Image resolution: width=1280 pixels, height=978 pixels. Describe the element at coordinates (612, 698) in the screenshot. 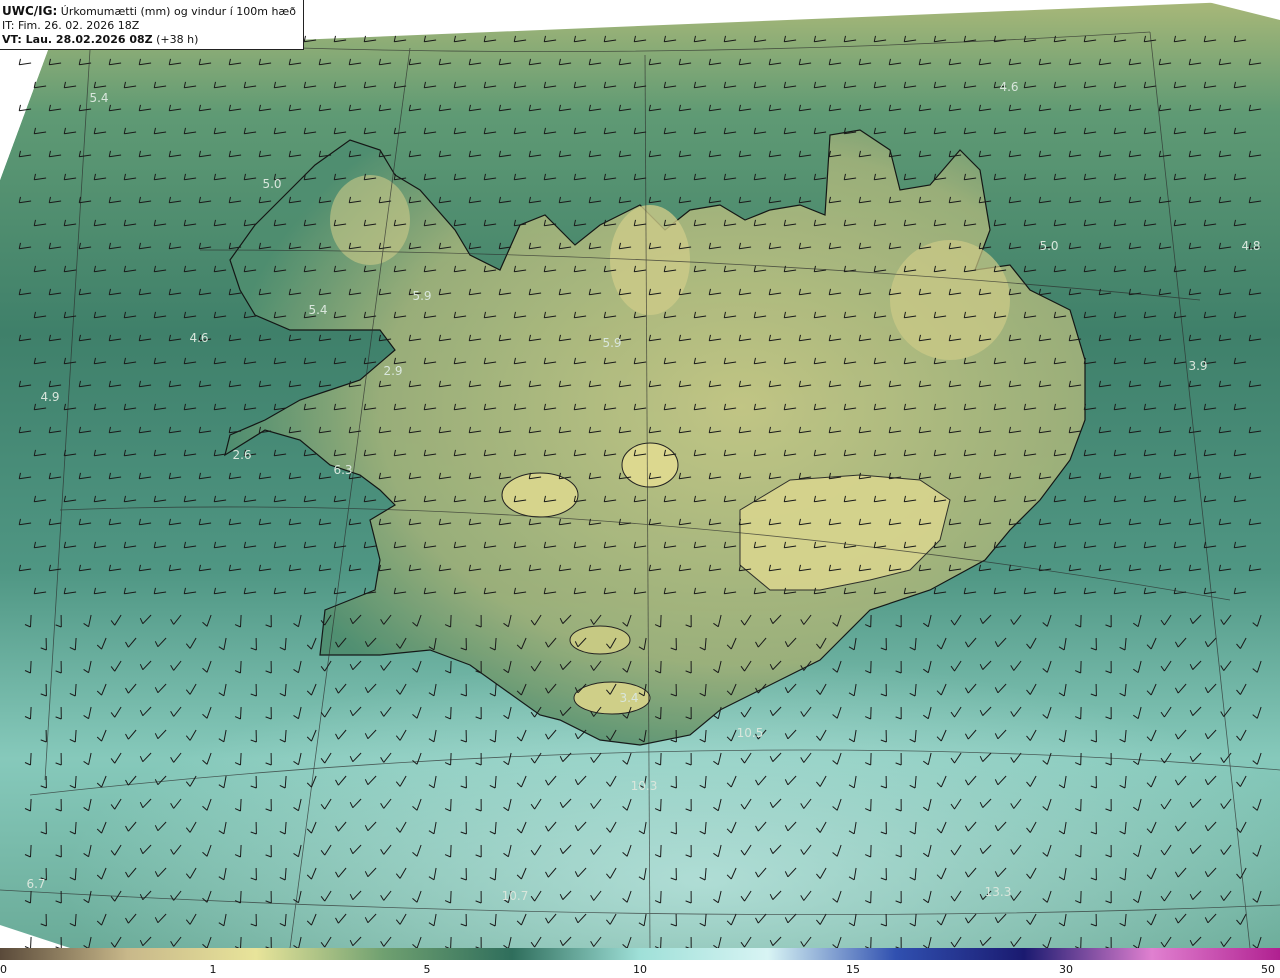

I see `glacier-myrdalsjokull` at that location.